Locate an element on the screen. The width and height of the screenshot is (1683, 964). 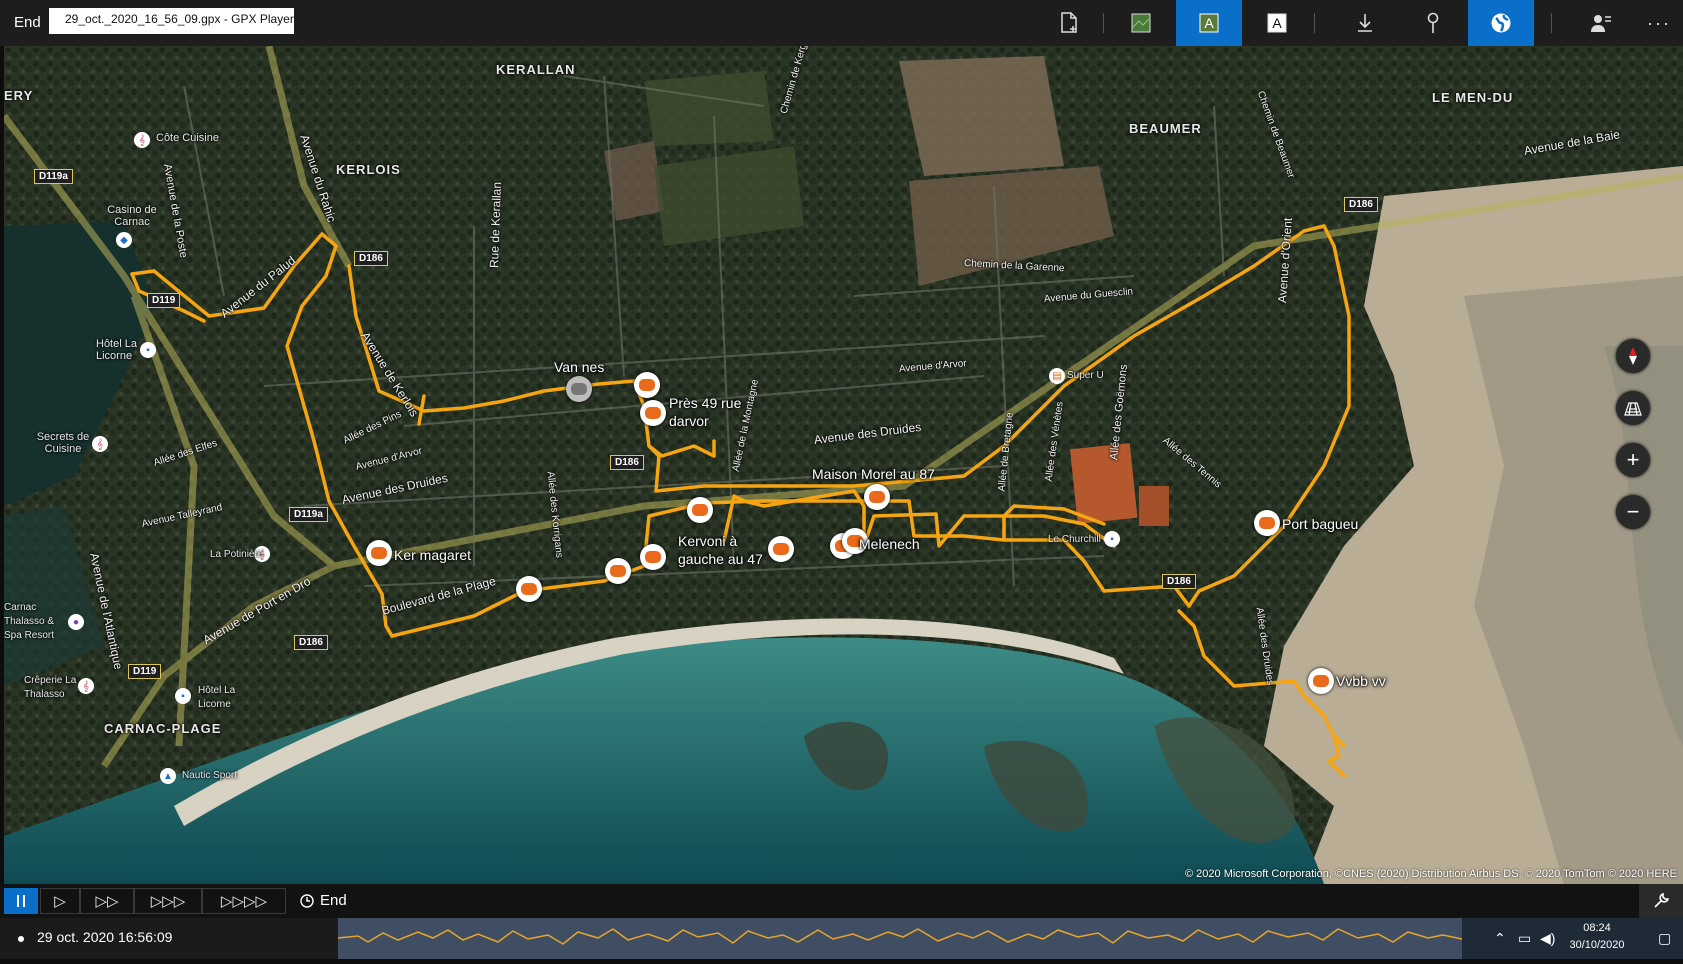
end-button: End is located at coordinates (323, 900).